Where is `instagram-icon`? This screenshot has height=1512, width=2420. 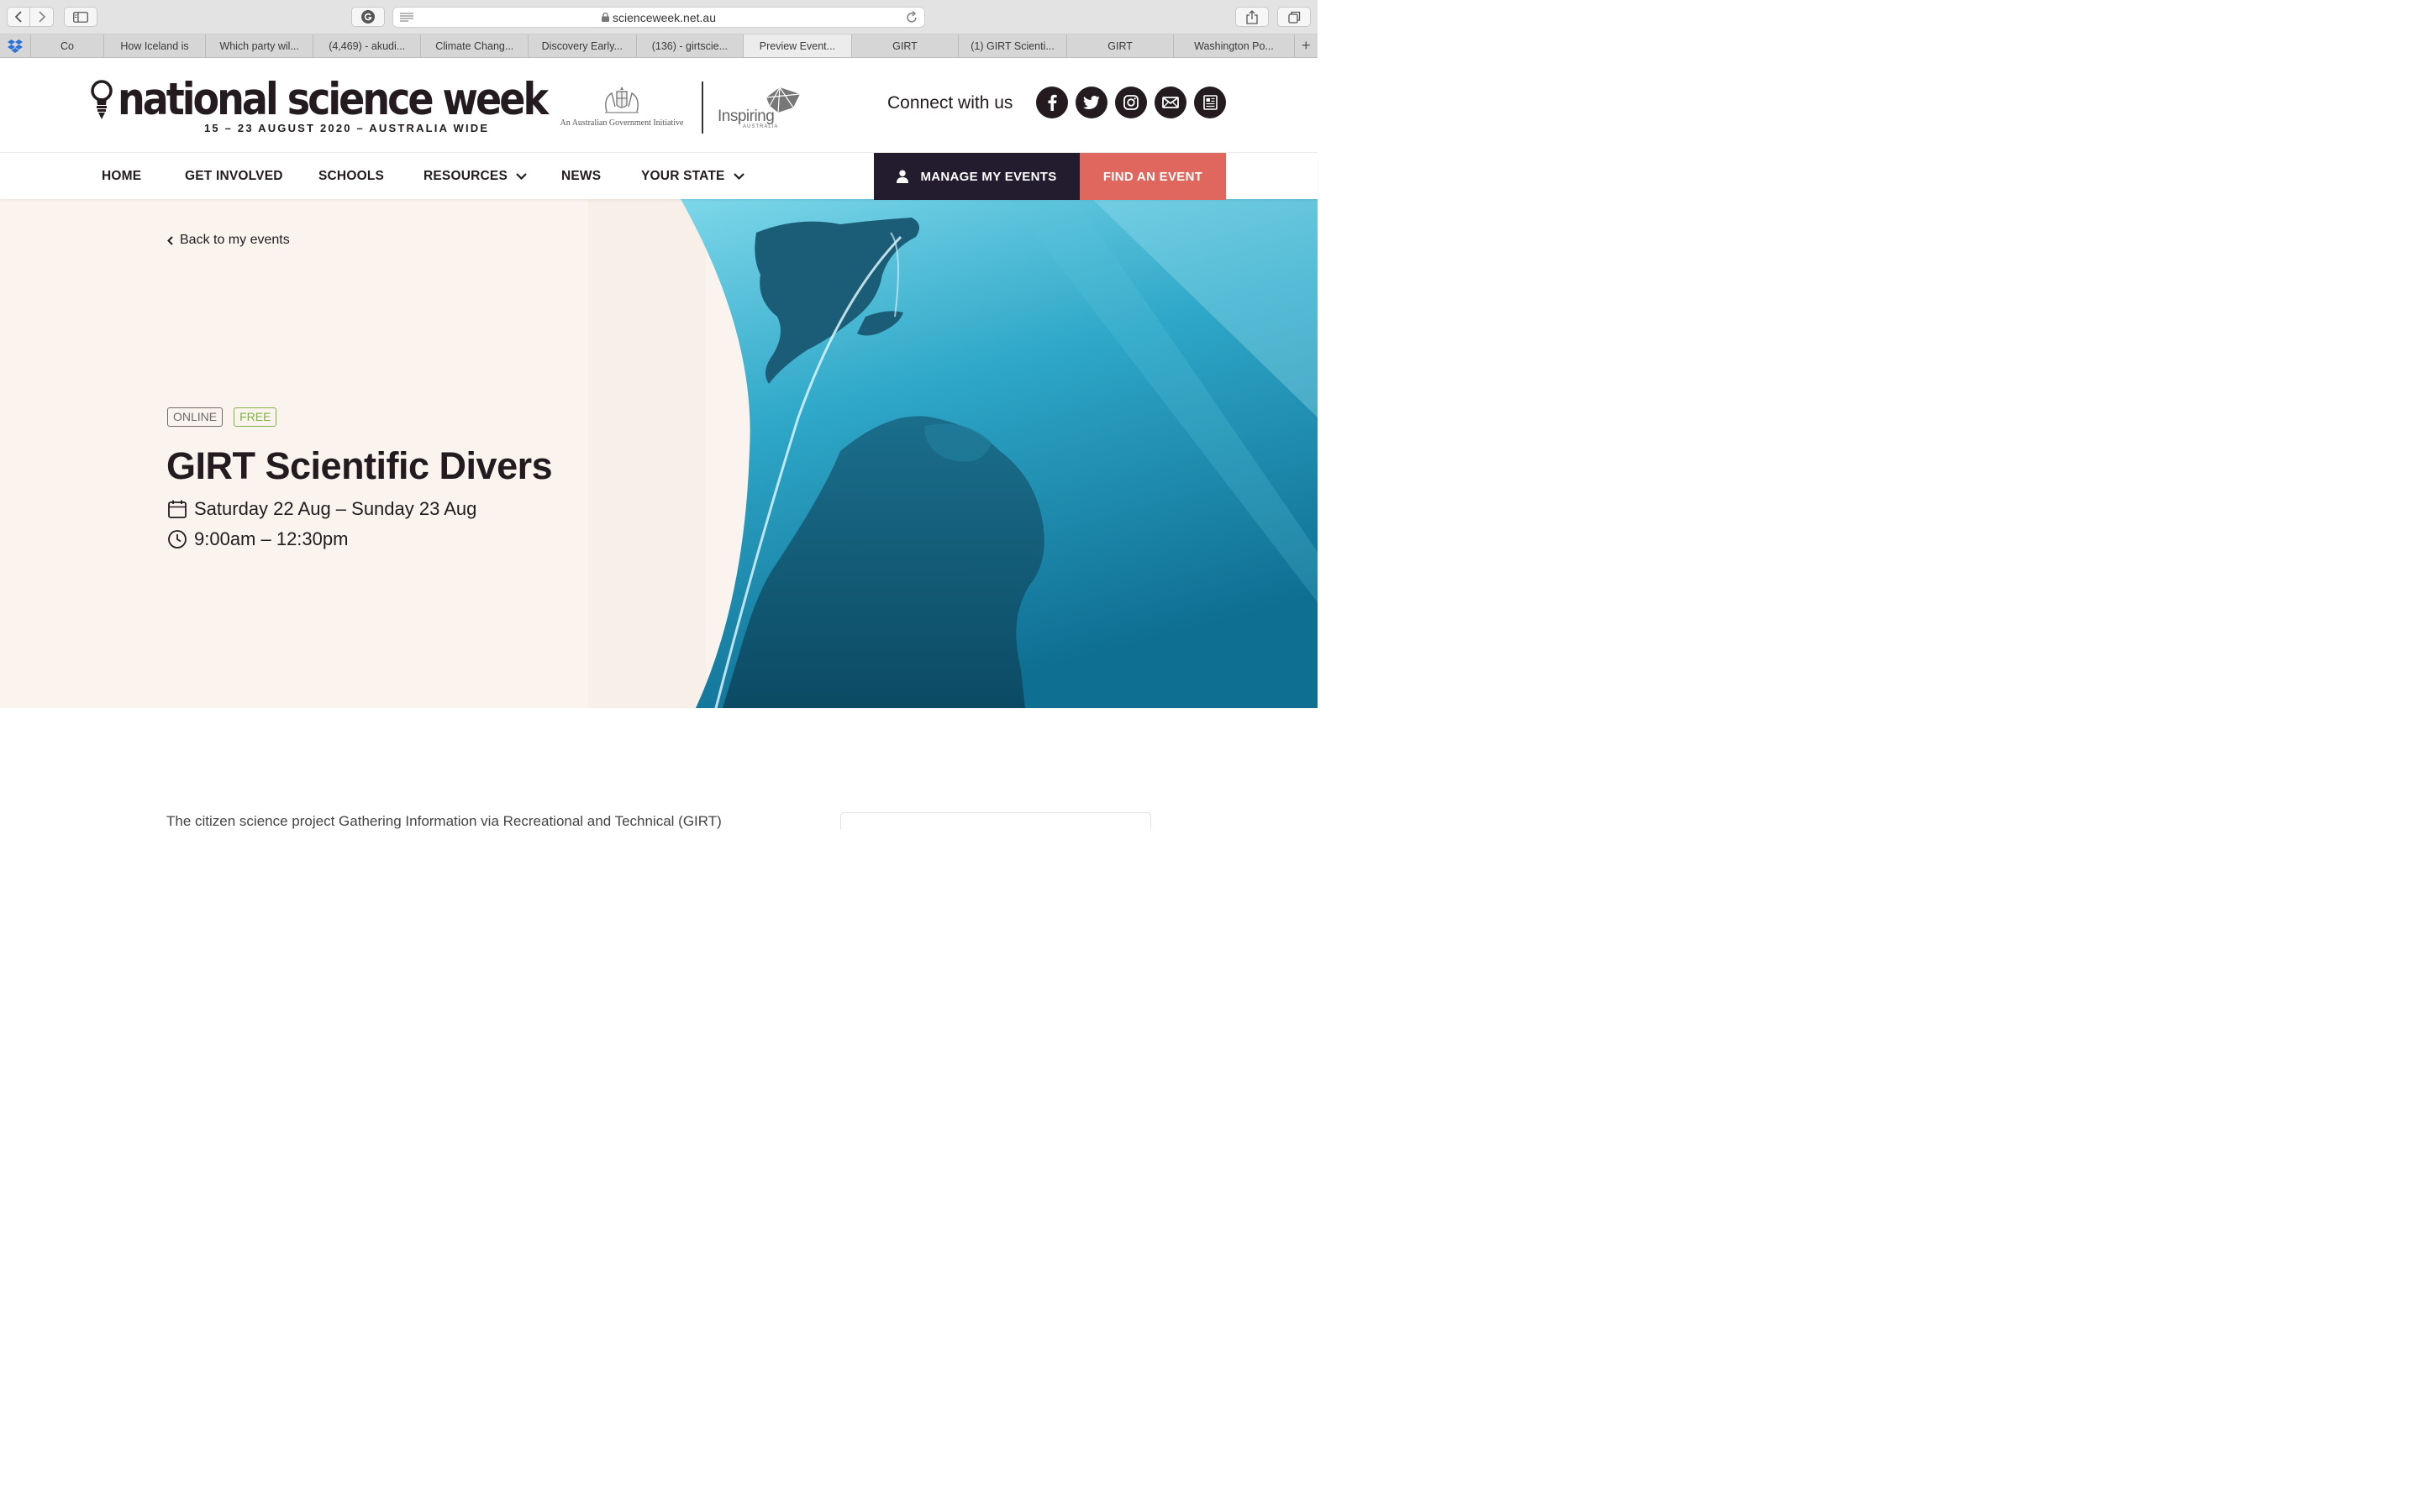 instagram-icon is located at coordinates (1131, 102).